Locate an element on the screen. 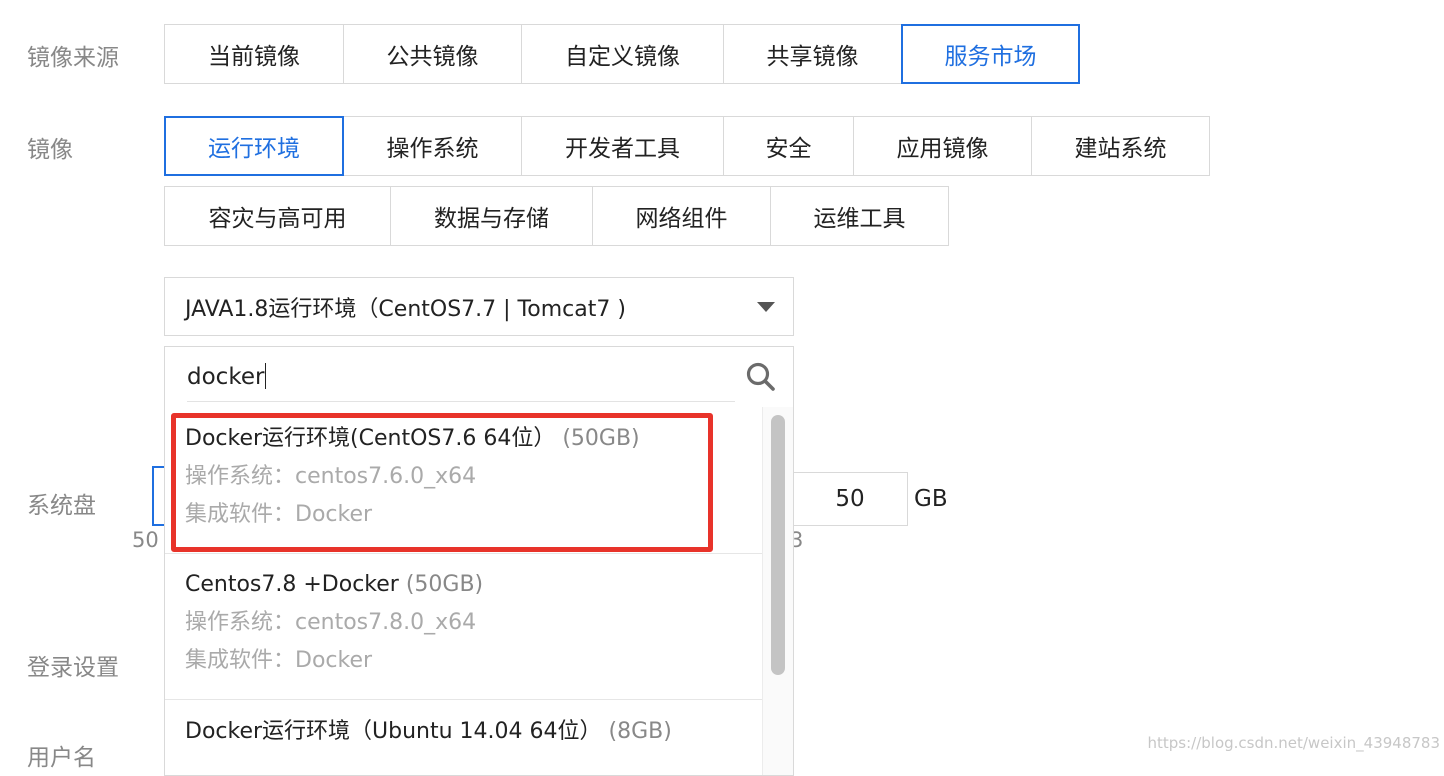  tab-current-image: 当前镜像 is located at coordinates (254, 54).